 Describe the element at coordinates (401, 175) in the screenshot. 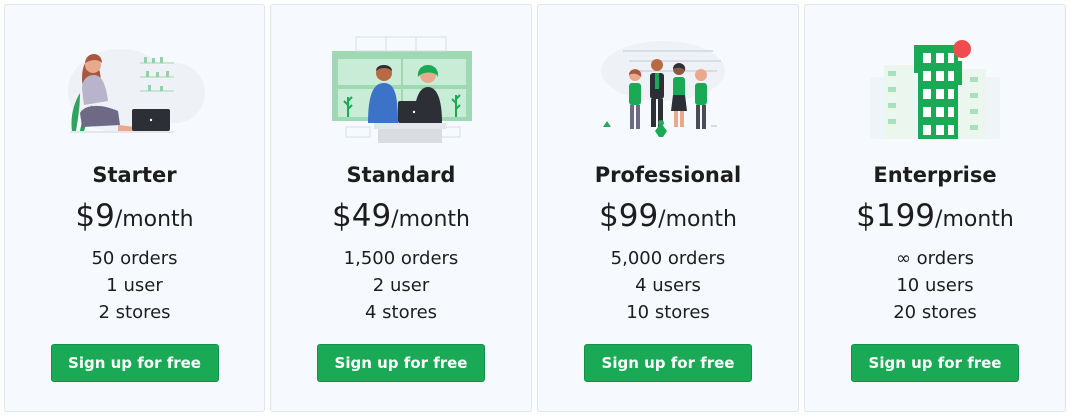

I see `plan-name: Standard` at that location.